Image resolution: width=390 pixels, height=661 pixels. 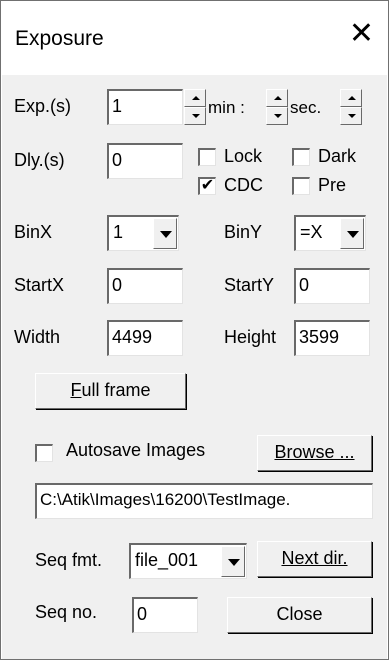 I want to click on binx-dropdown: 1, so click(x=143, y=233).